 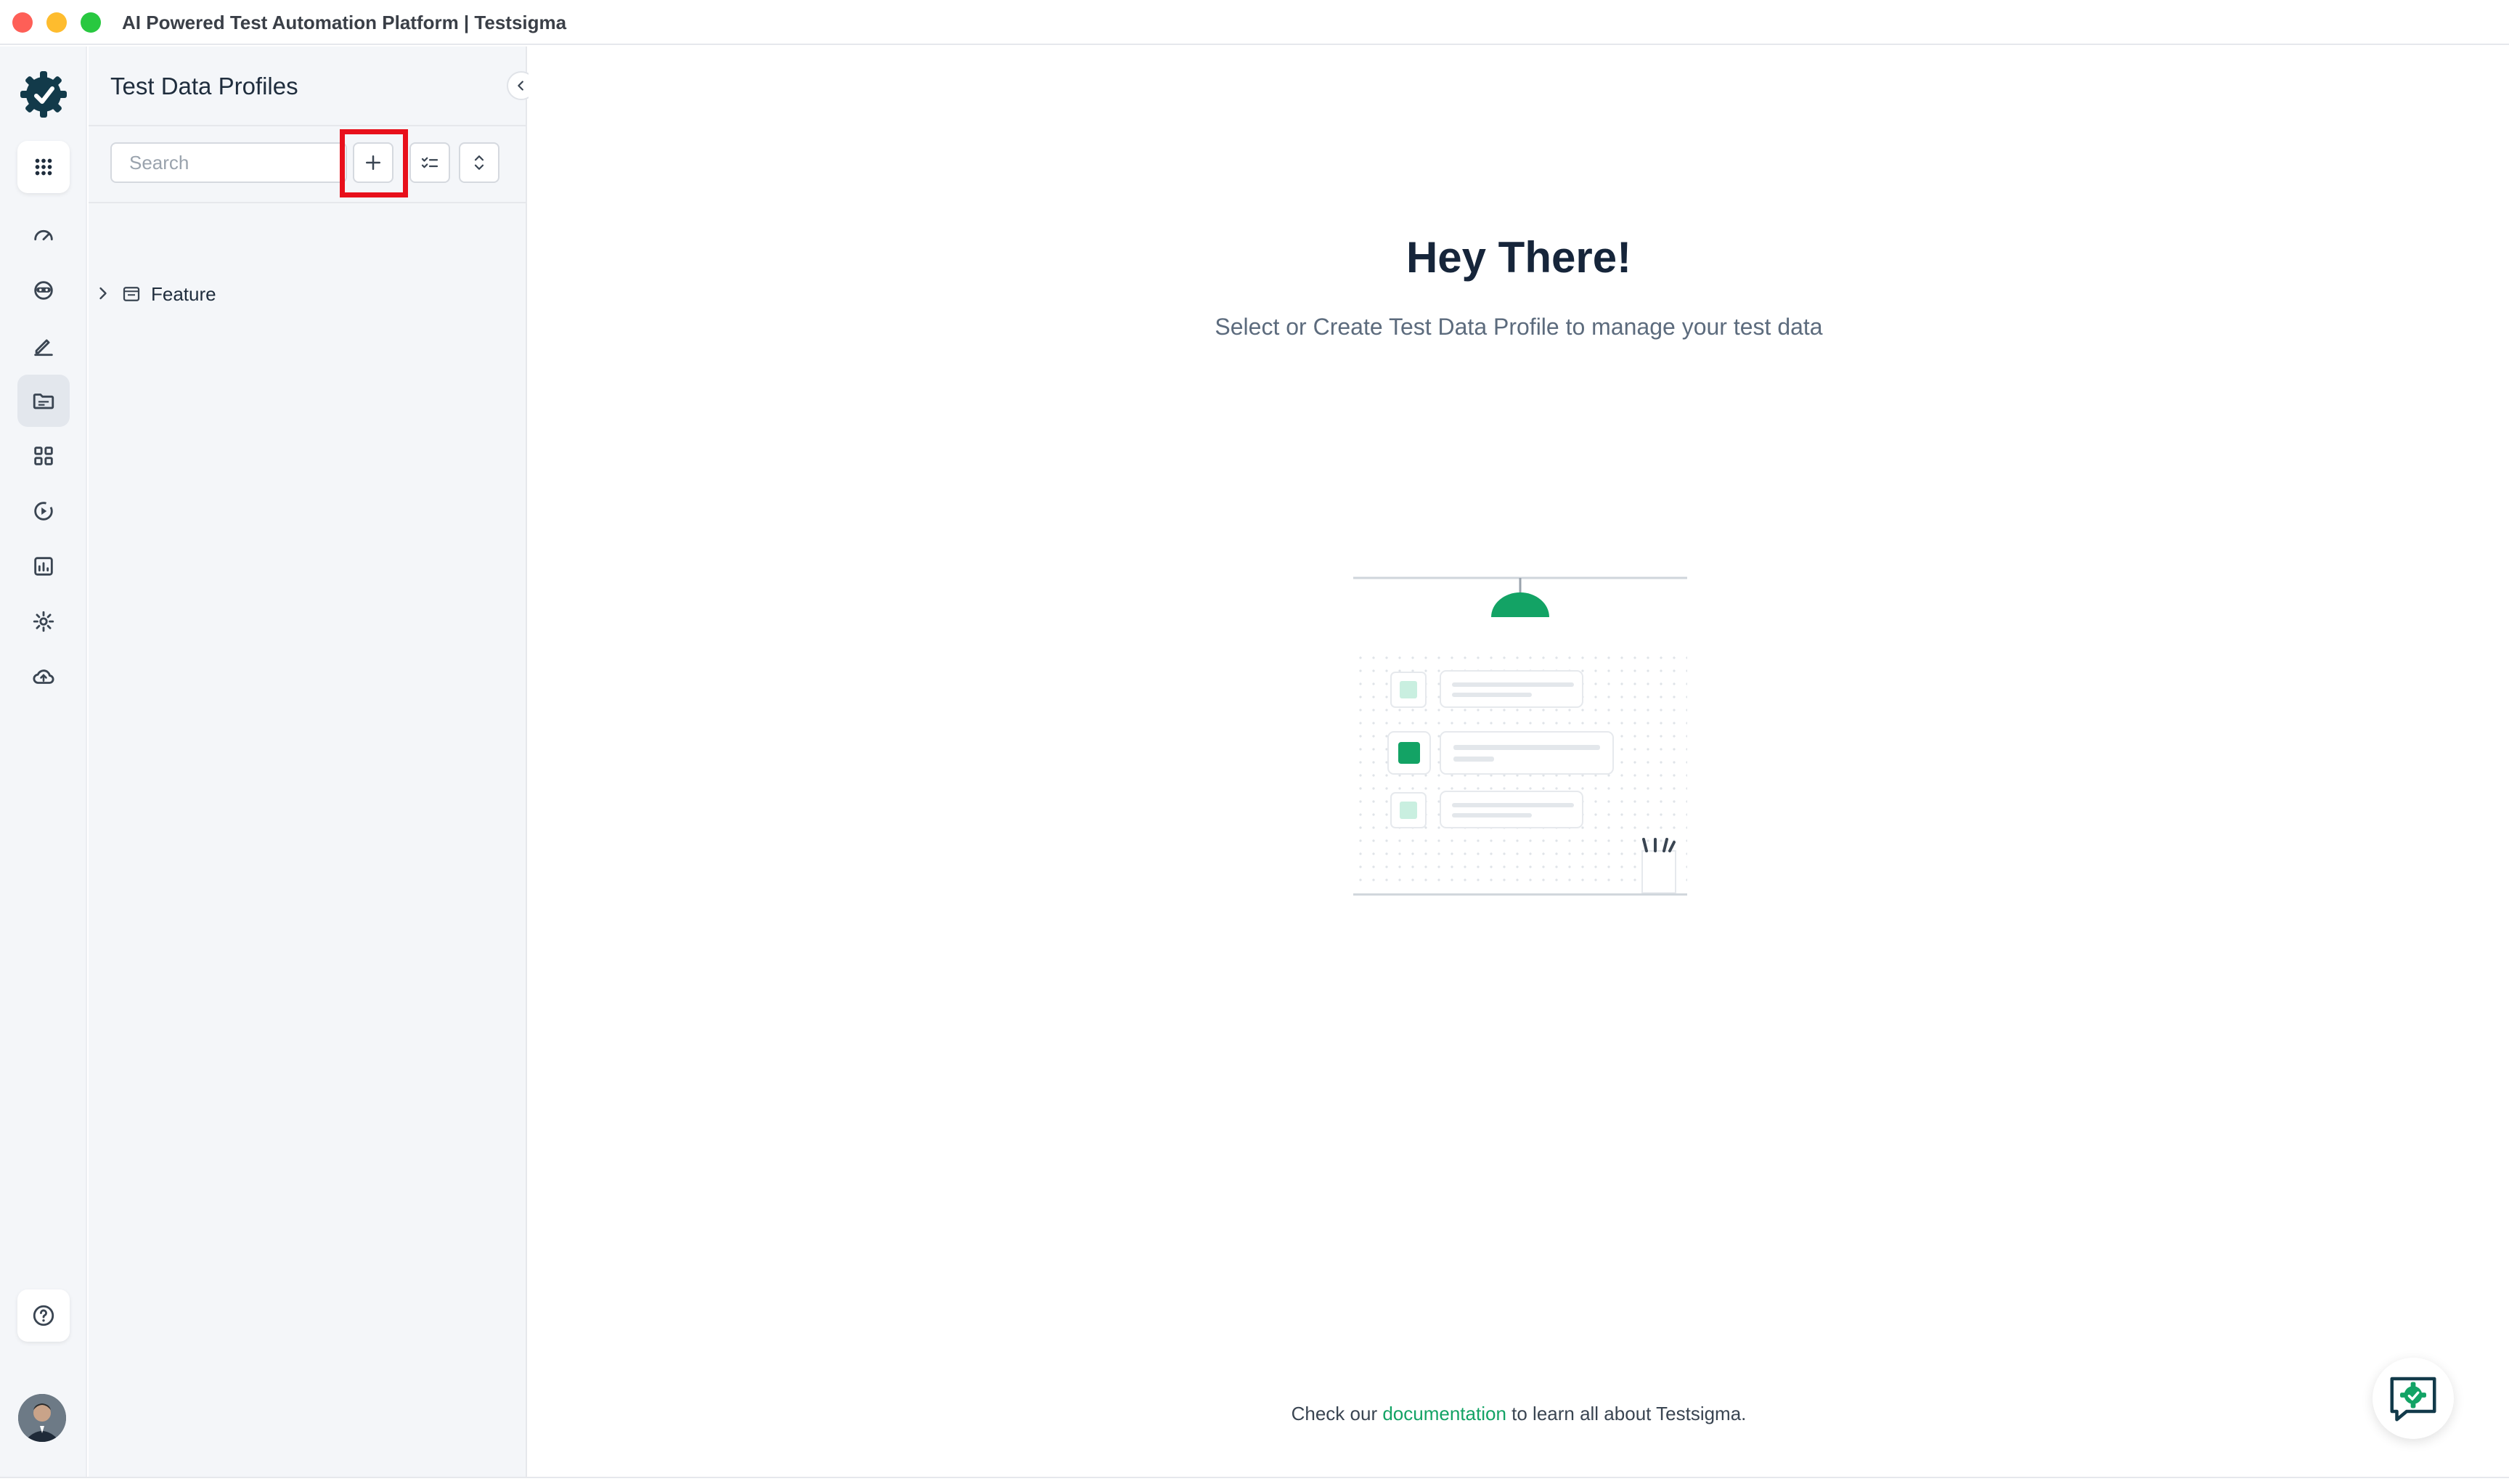 I want to click on pencil-icon, so click(x=43, y=347).